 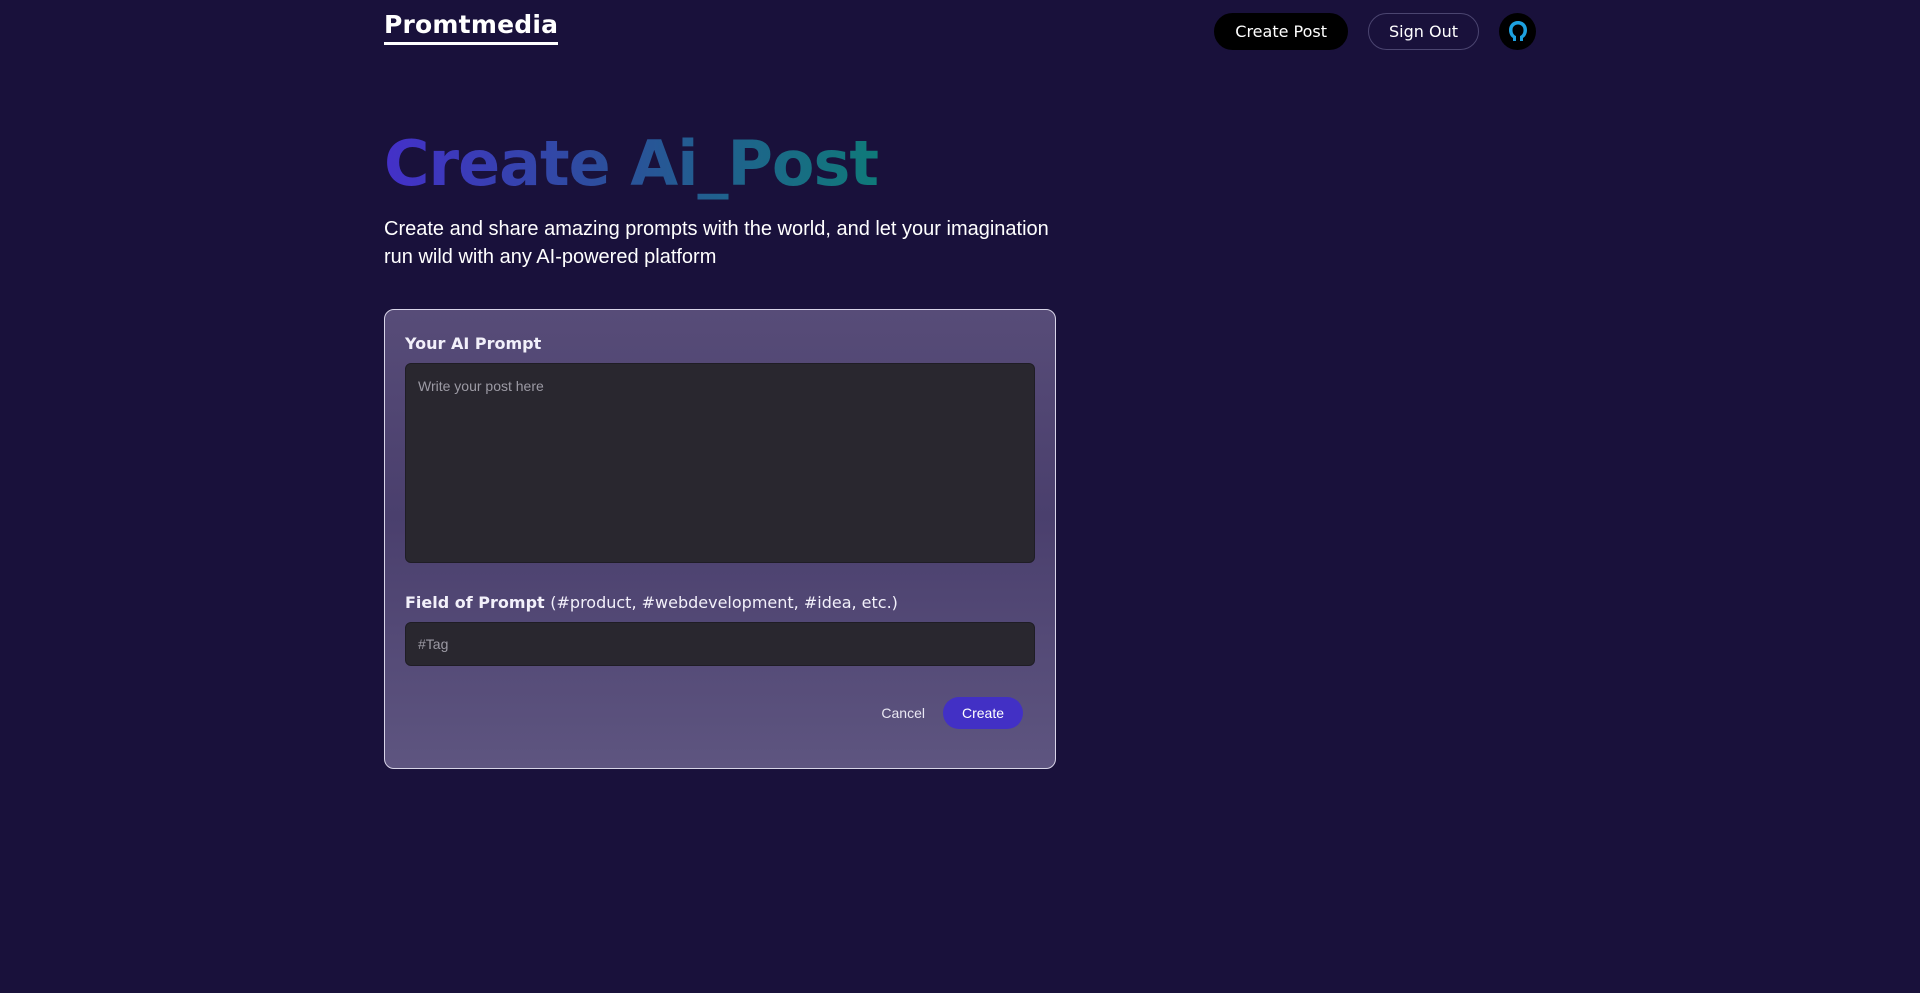 I want to click on tag-label-title: Field of Prompt, so click(x=475, y=602).